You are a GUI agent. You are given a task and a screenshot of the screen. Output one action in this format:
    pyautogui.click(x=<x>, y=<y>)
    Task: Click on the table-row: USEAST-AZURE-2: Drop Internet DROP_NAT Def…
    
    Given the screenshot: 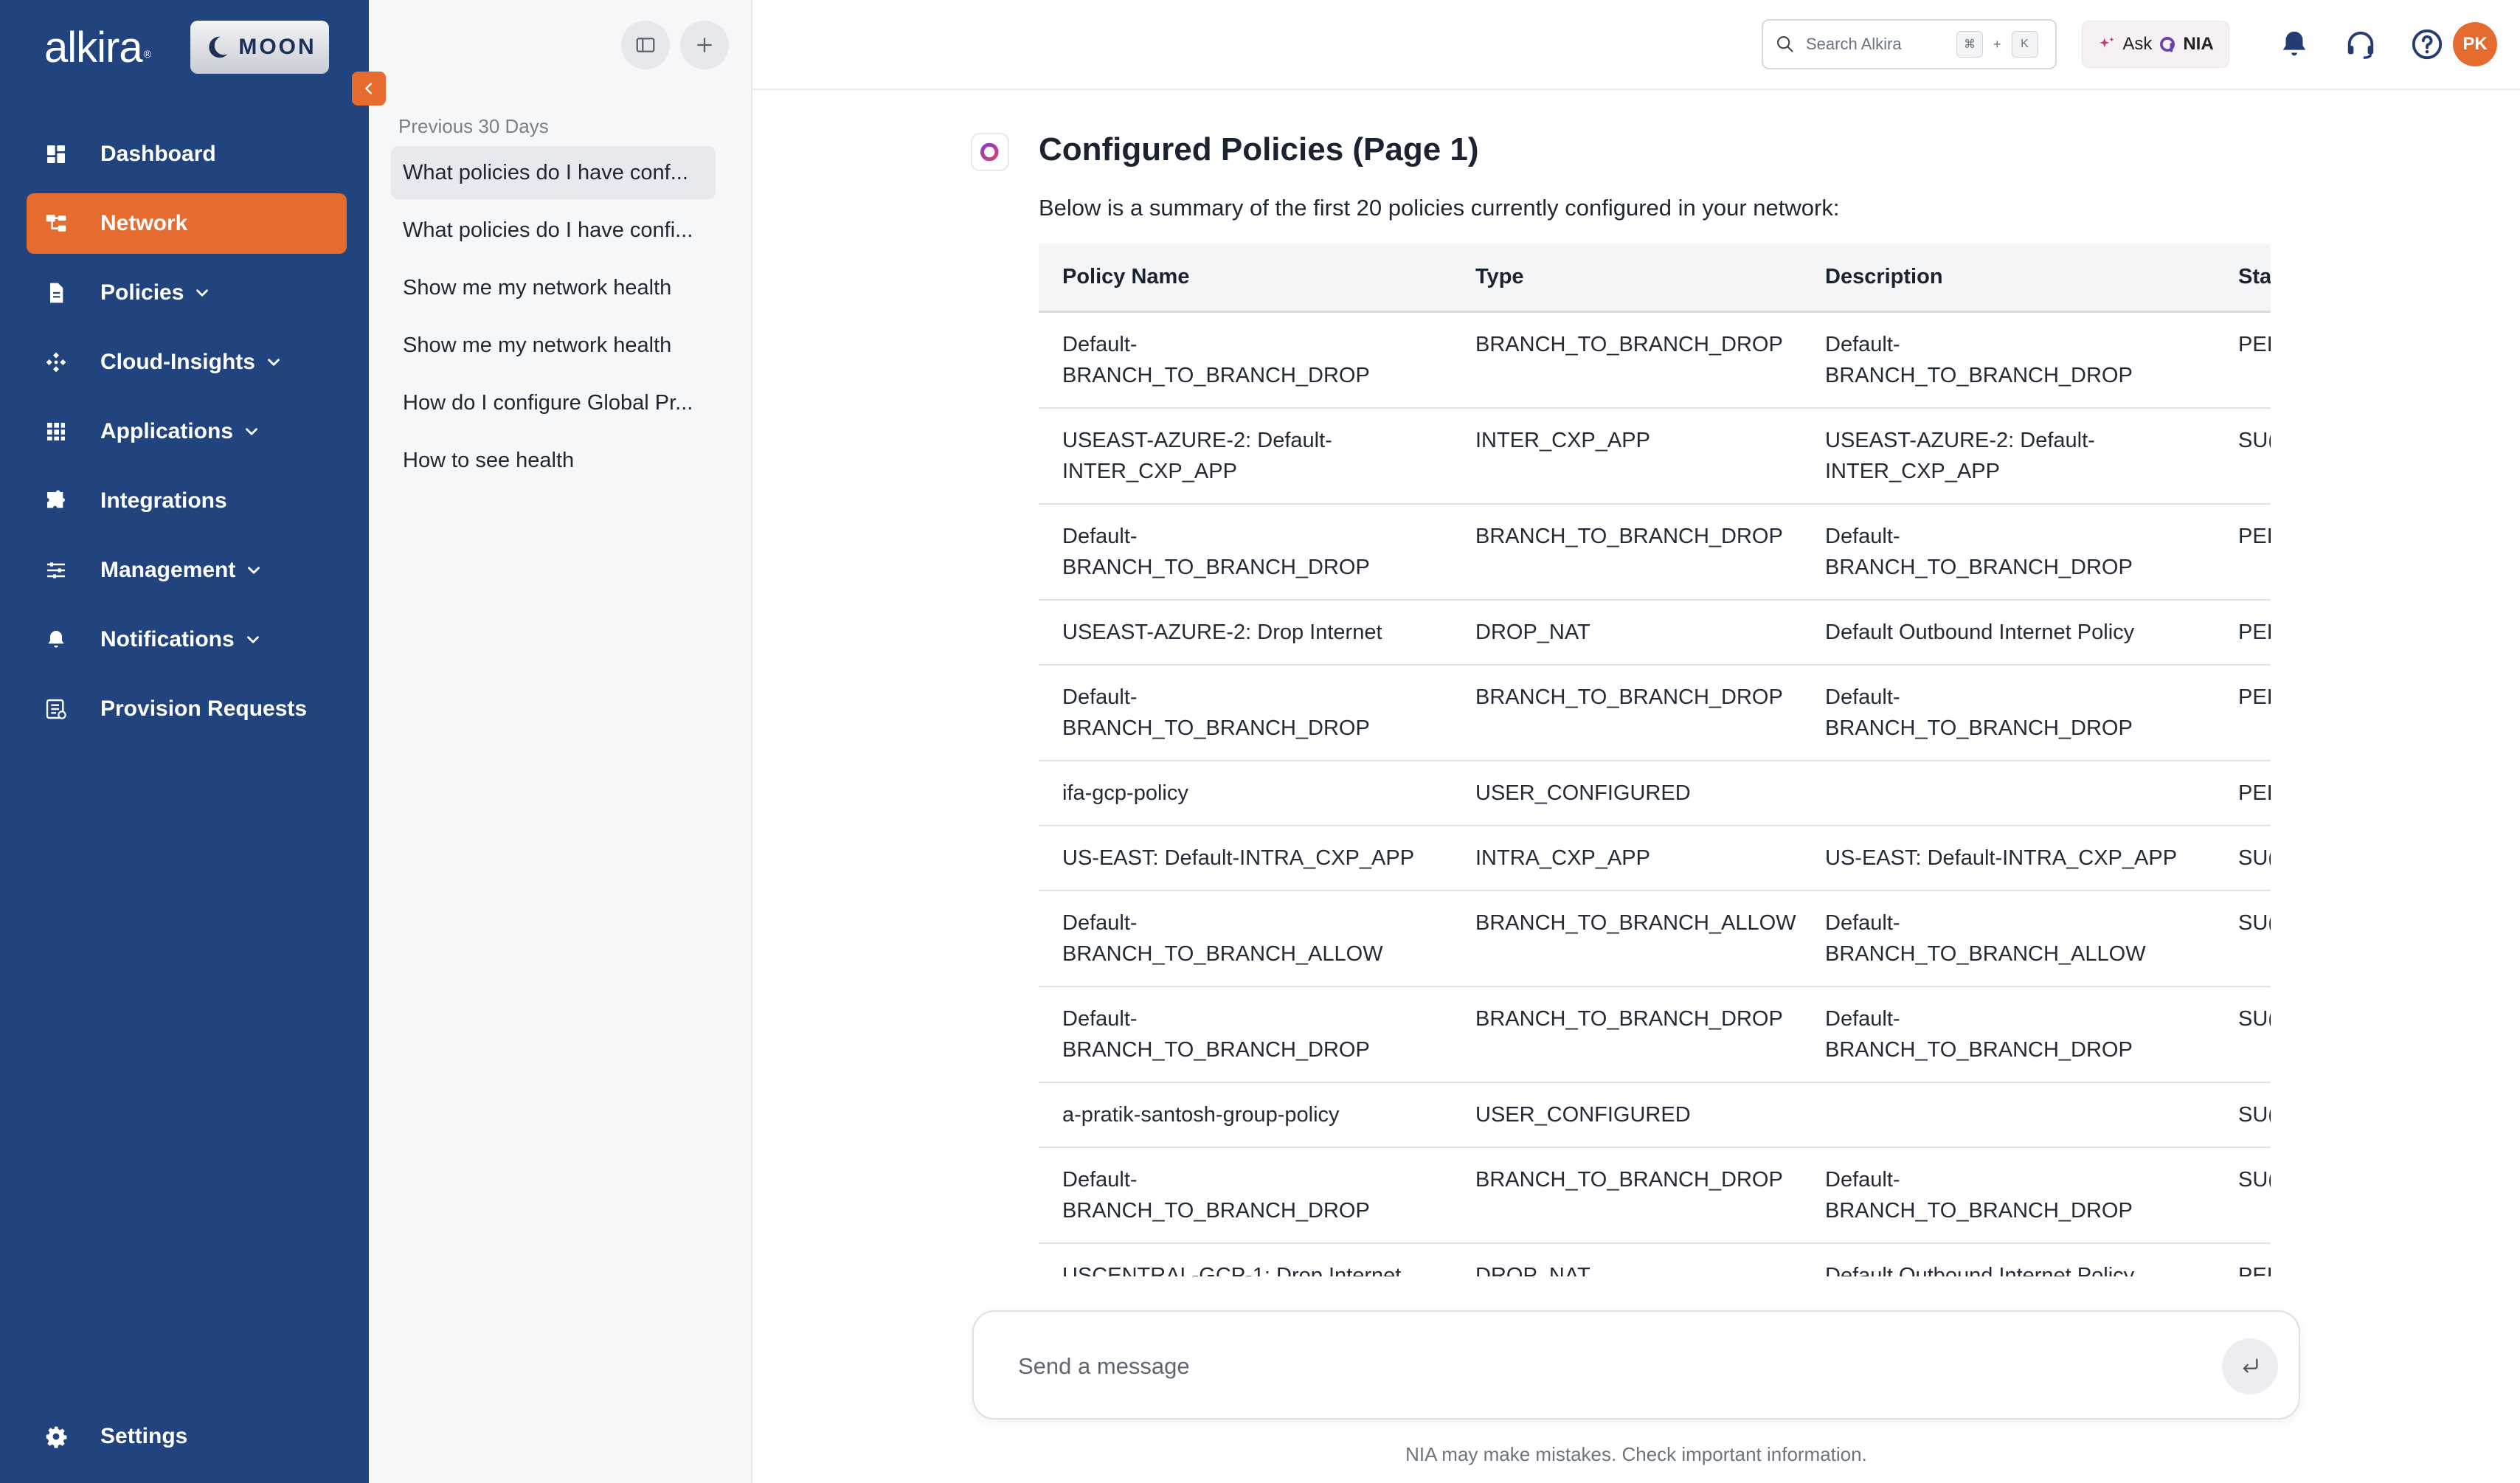 What is the action you would take?
    pyautogui.click(x=1655, y=632)
    